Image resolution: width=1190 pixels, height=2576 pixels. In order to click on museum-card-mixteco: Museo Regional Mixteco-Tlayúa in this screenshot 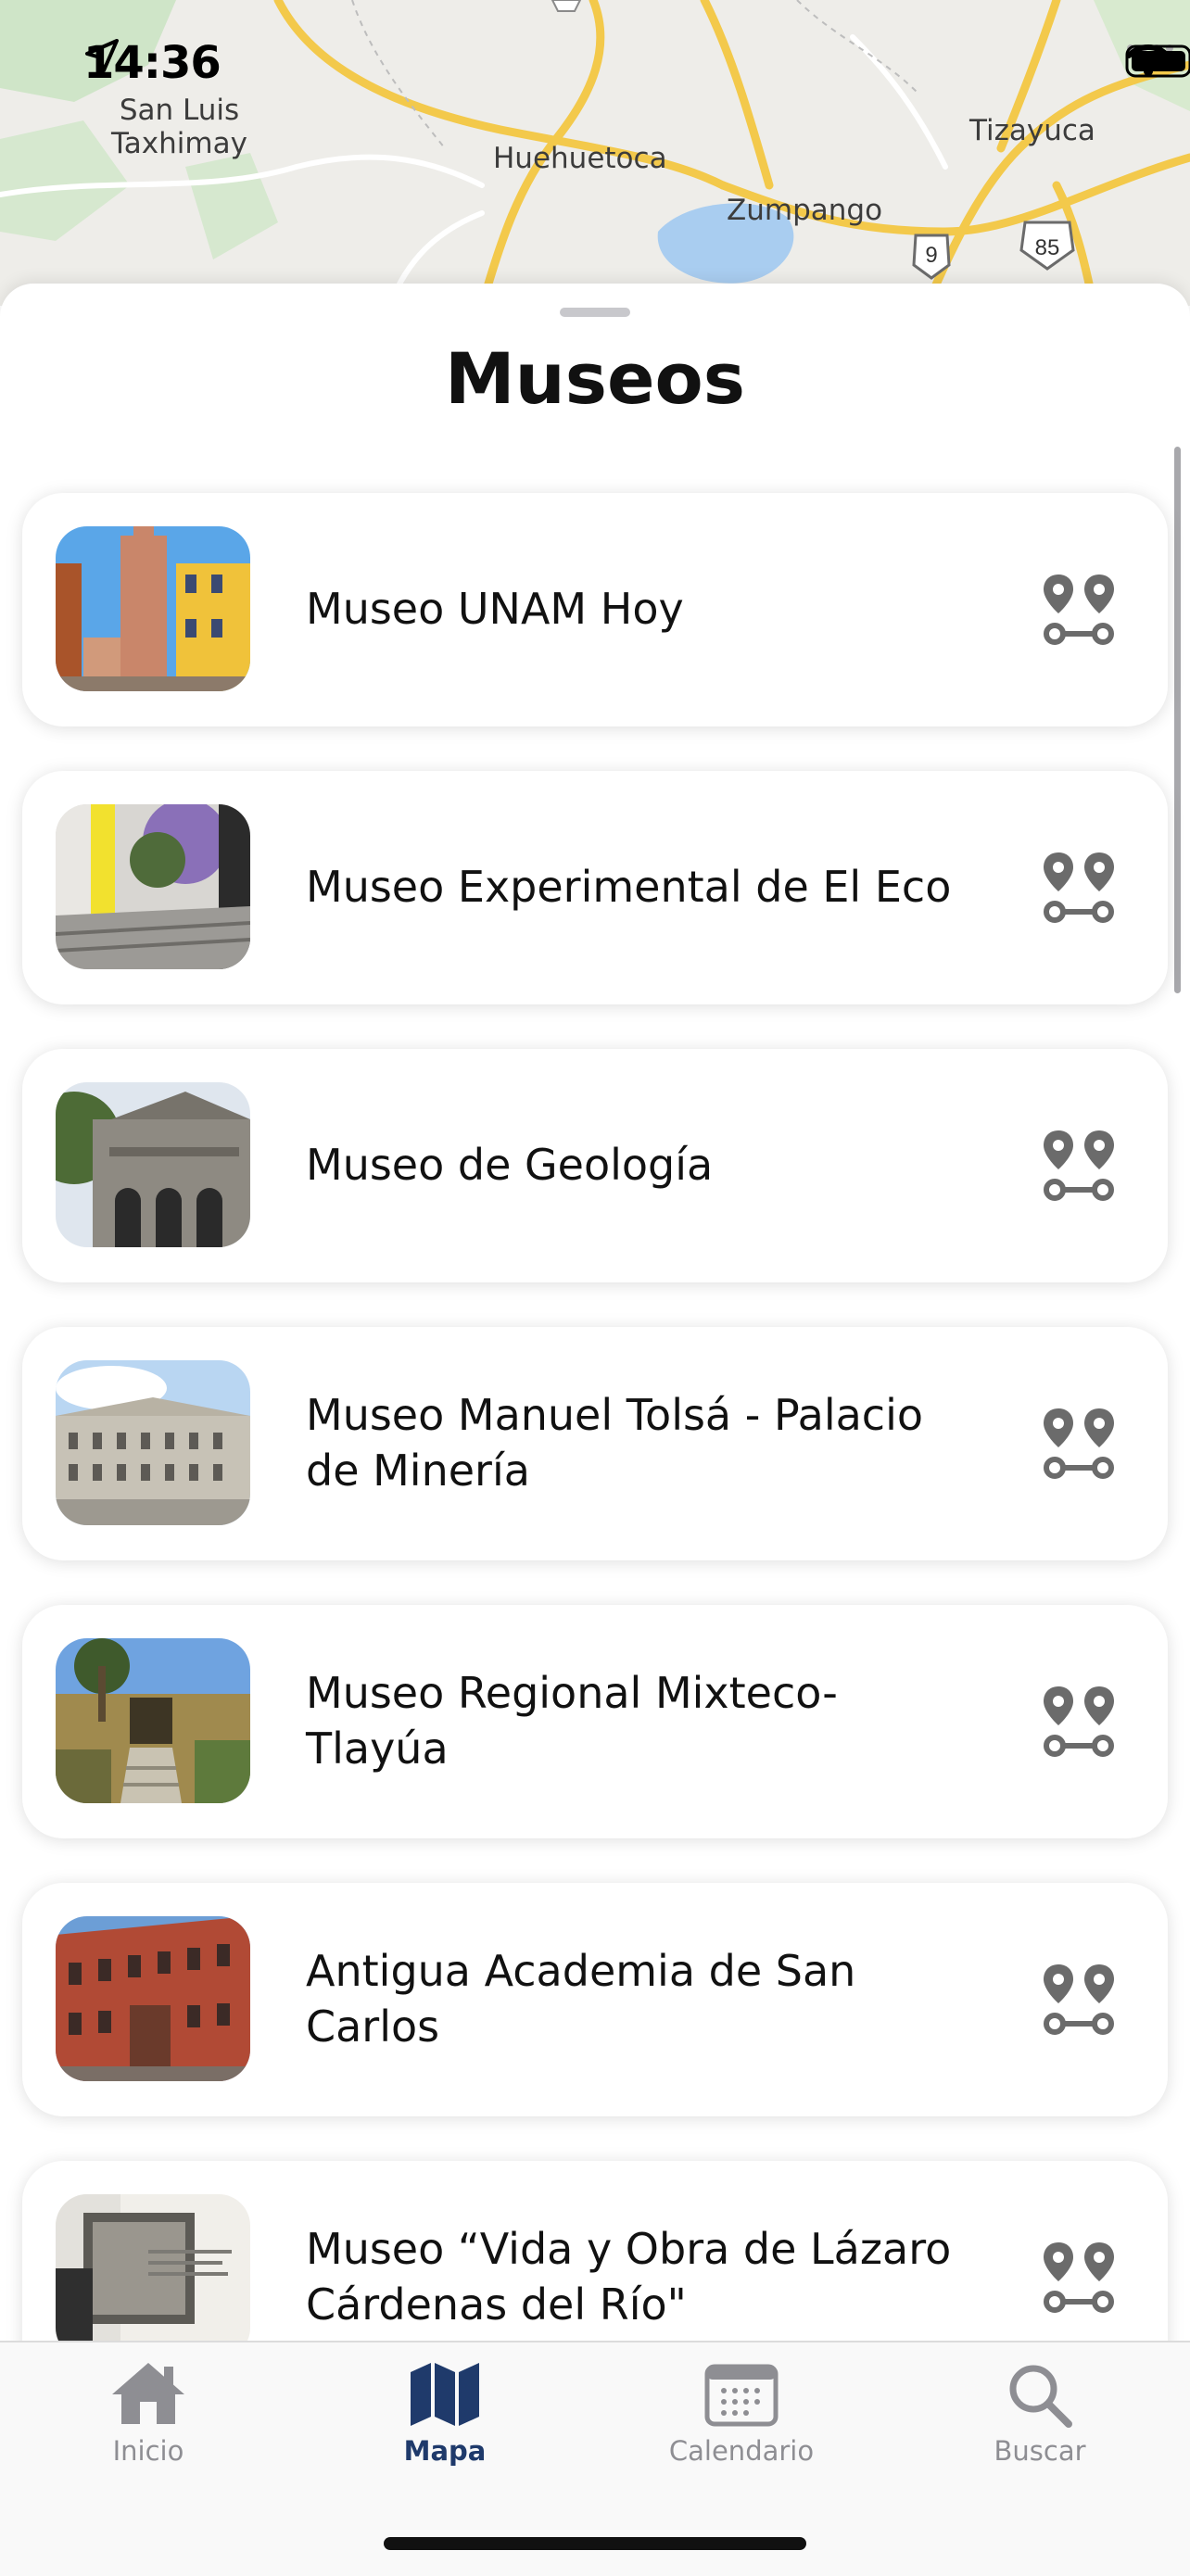, I will do `click(595, 1721)`.